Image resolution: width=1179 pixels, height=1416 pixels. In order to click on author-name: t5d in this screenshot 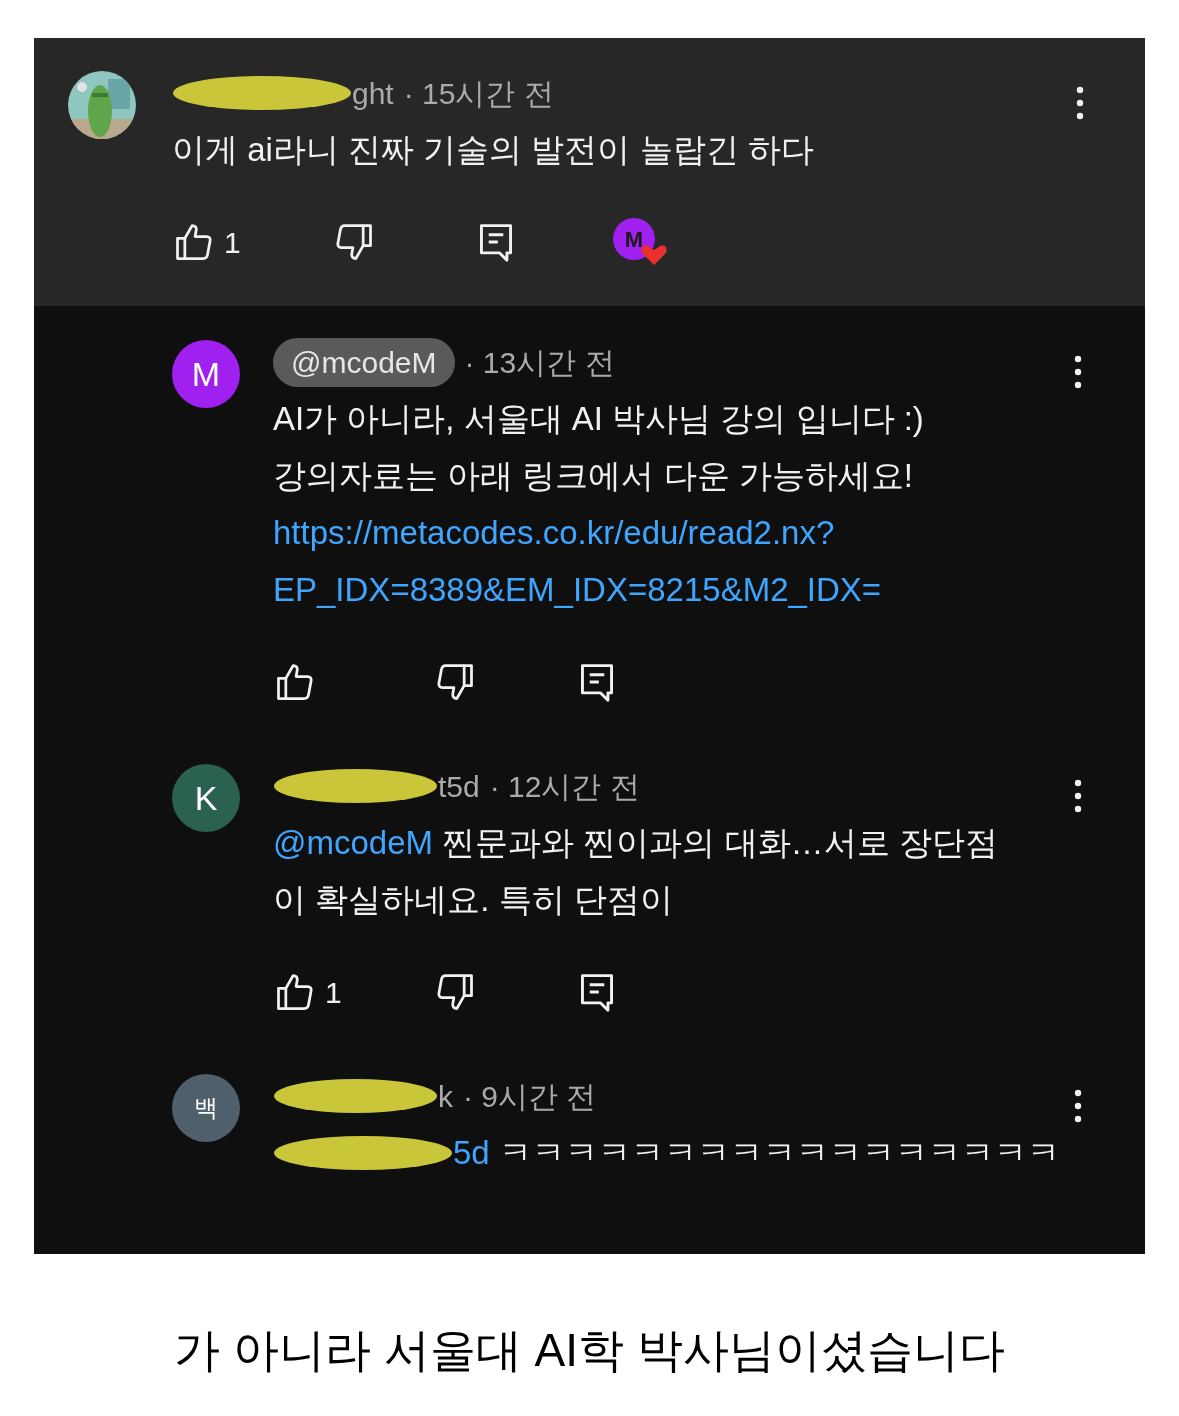, I will do `click(459, 786)`.